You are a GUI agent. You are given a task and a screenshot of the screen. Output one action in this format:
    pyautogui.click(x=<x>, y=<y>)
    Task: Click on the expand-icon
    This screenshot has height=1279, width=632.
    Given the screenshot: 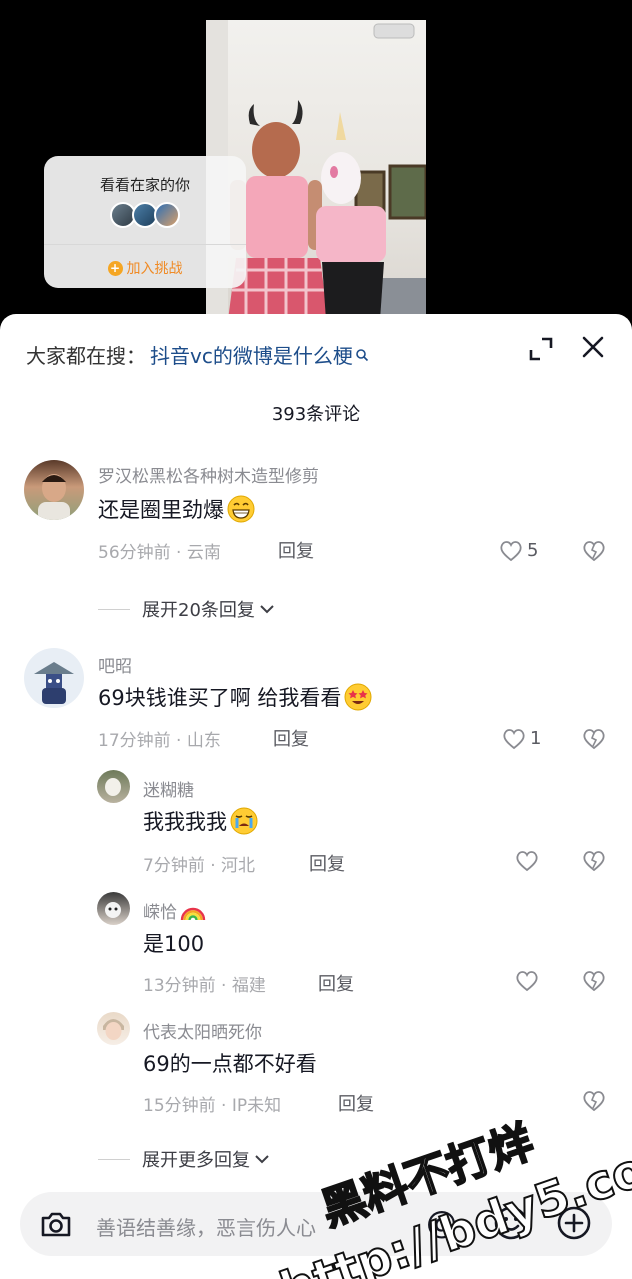 What is the action you would take?
    pyautogui.click(x=541, y=349)
    